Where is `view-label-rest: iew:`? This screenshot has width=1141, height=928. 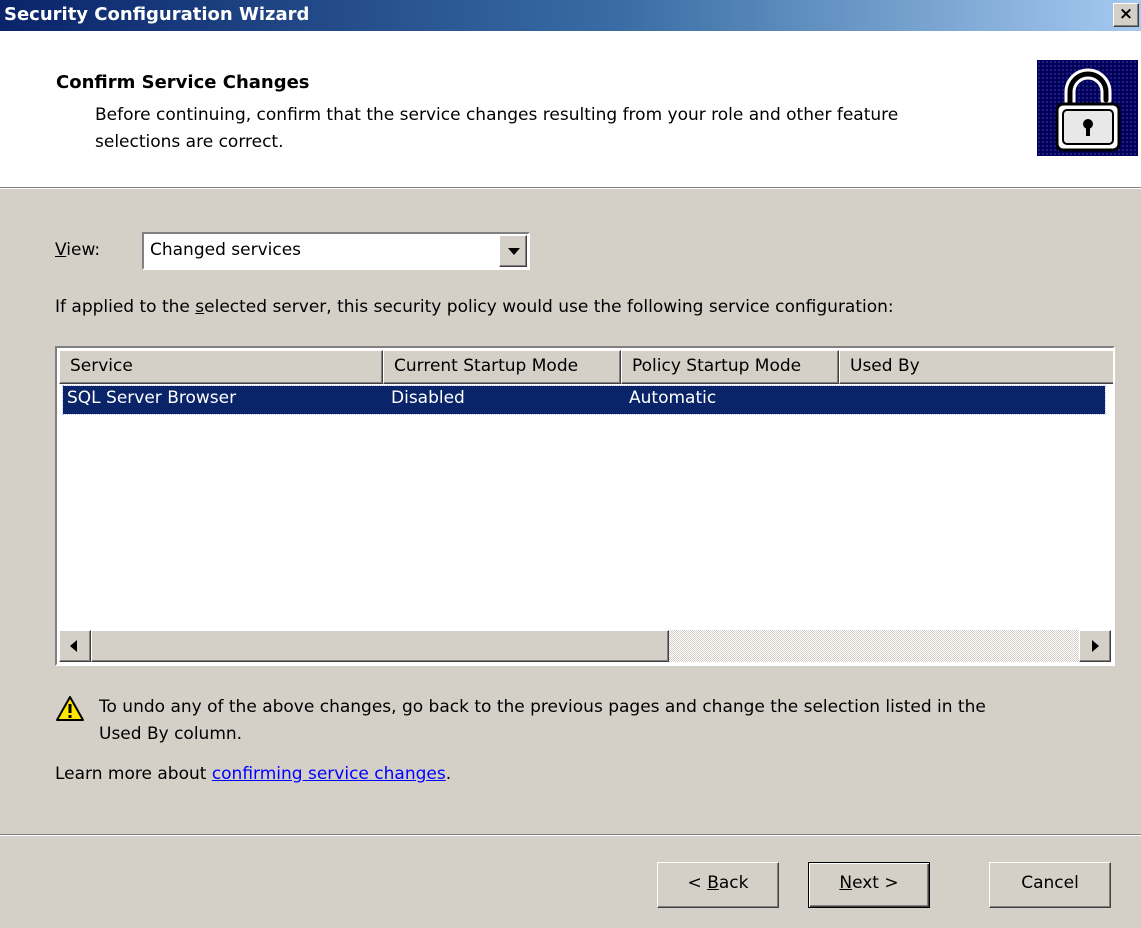 view-label-rest: iew: is located at coordinates (83, 250).